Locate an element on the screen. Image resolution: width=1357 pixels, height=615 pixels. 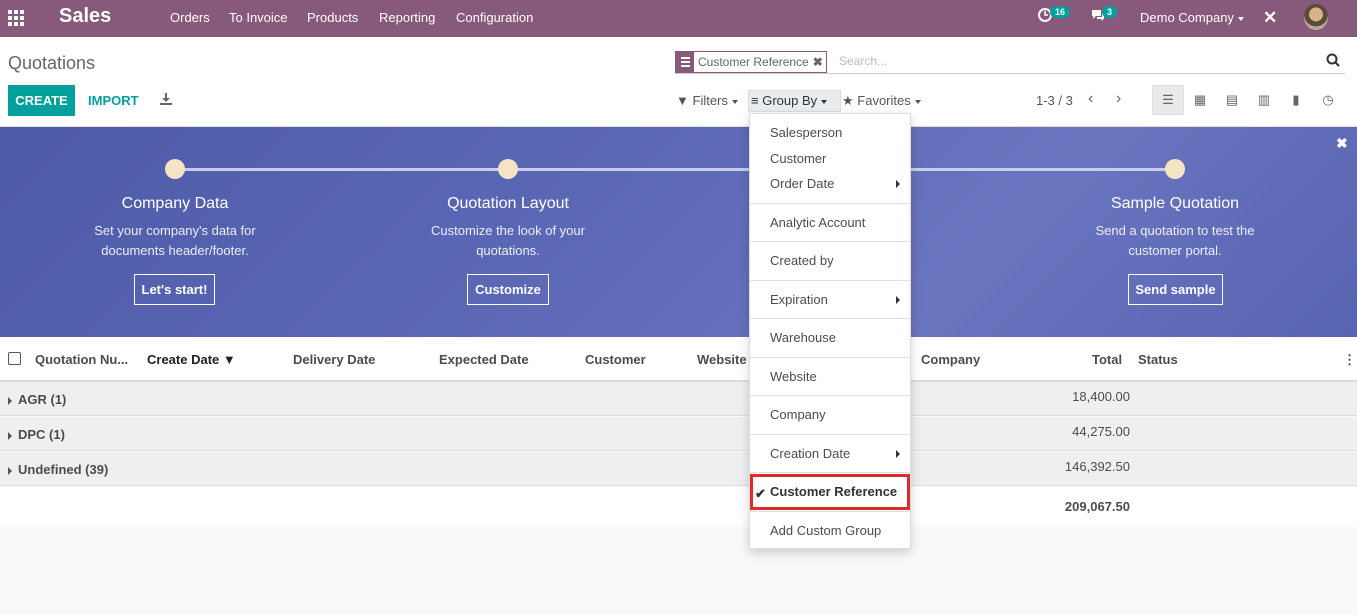
kanban-view-icon: ▦ is located at coordinates (1200, 100).